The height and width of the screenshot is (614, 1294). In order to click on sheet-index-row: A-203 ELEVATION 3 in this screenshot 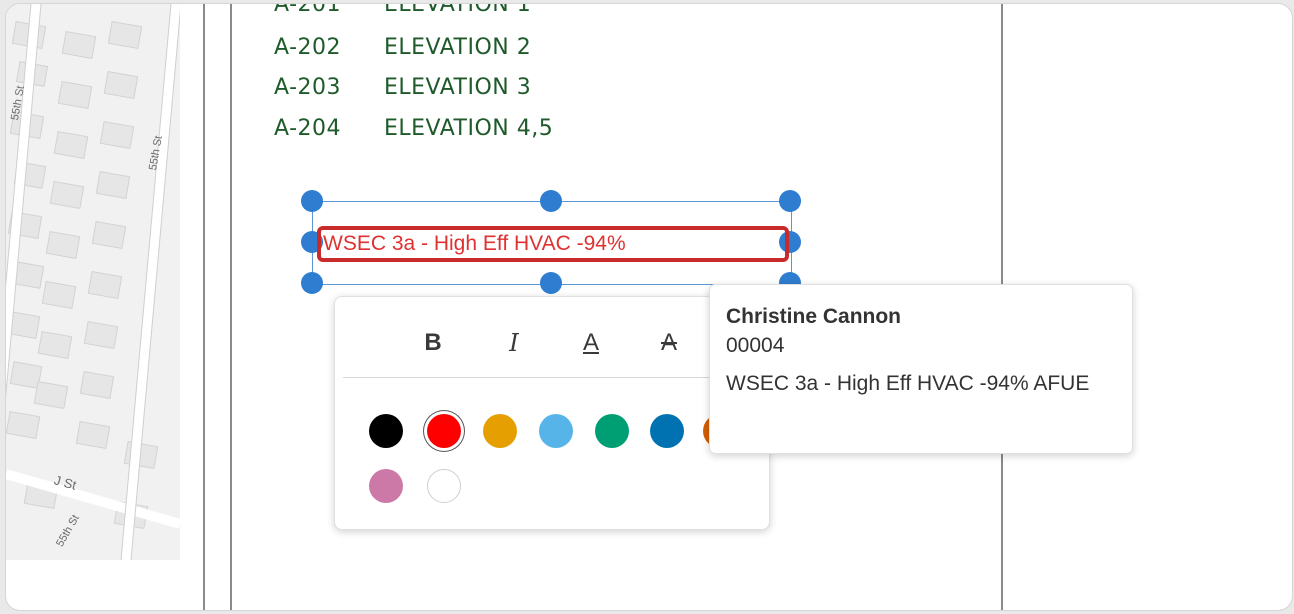, I will do `click(402, 88)`.